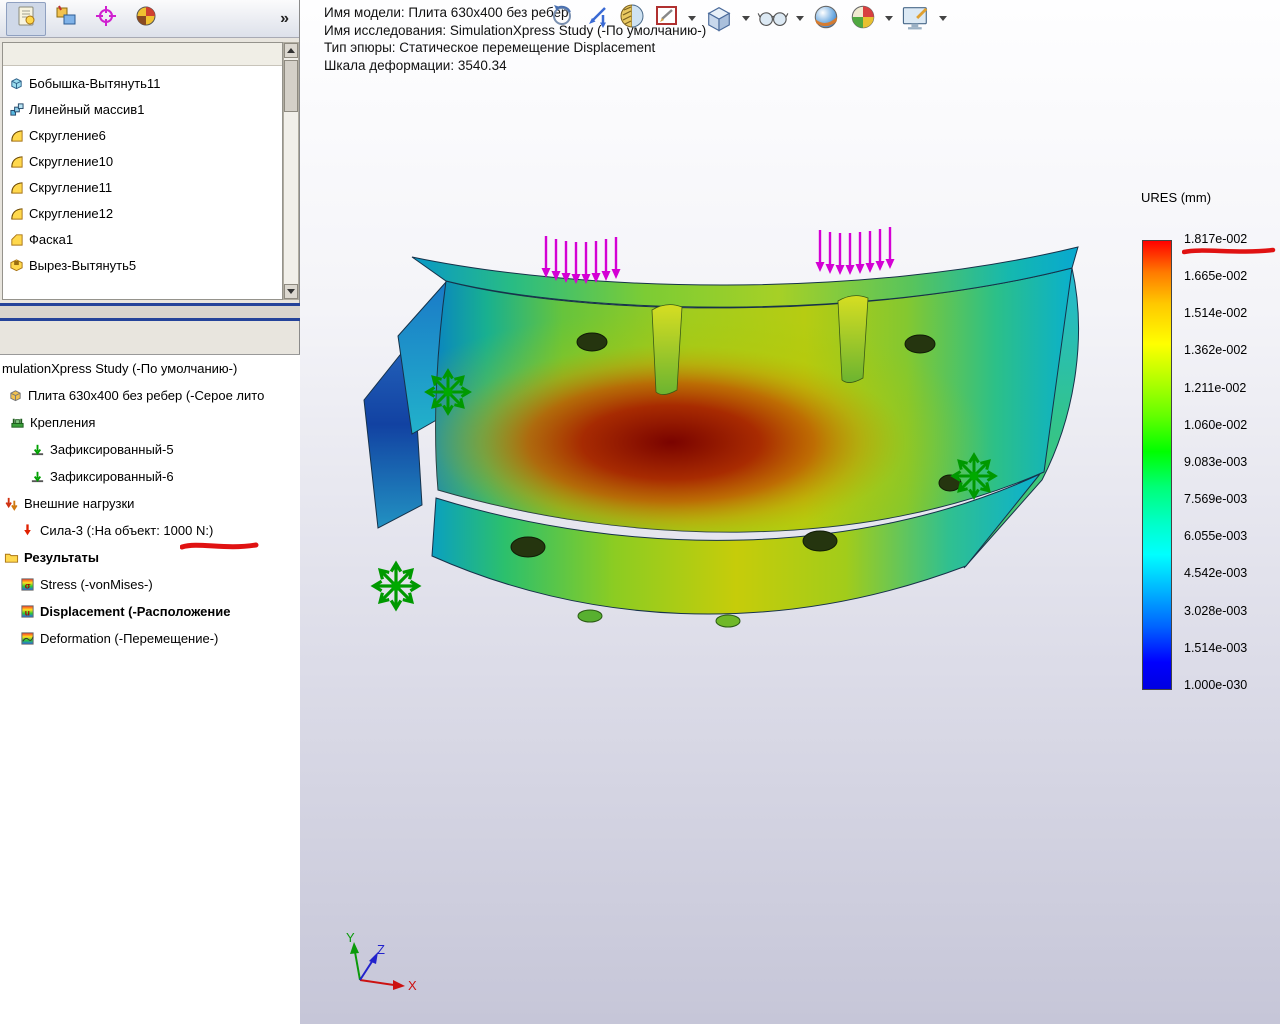  What do you see at coordinates (350, 937) in the screenshot?
I see `triad-y-label: Y` at bounding box center [350, 937].